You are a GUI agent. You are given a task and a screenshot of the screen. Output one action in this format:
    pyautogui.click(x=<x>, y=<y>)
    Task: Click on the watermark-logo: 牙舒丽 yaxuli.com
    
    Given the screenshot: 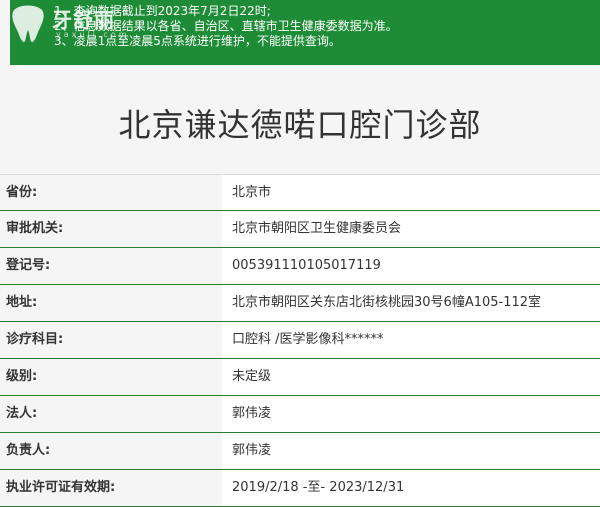 What is the action you would take?
    pyautogui.click(x=70, y=25)
    